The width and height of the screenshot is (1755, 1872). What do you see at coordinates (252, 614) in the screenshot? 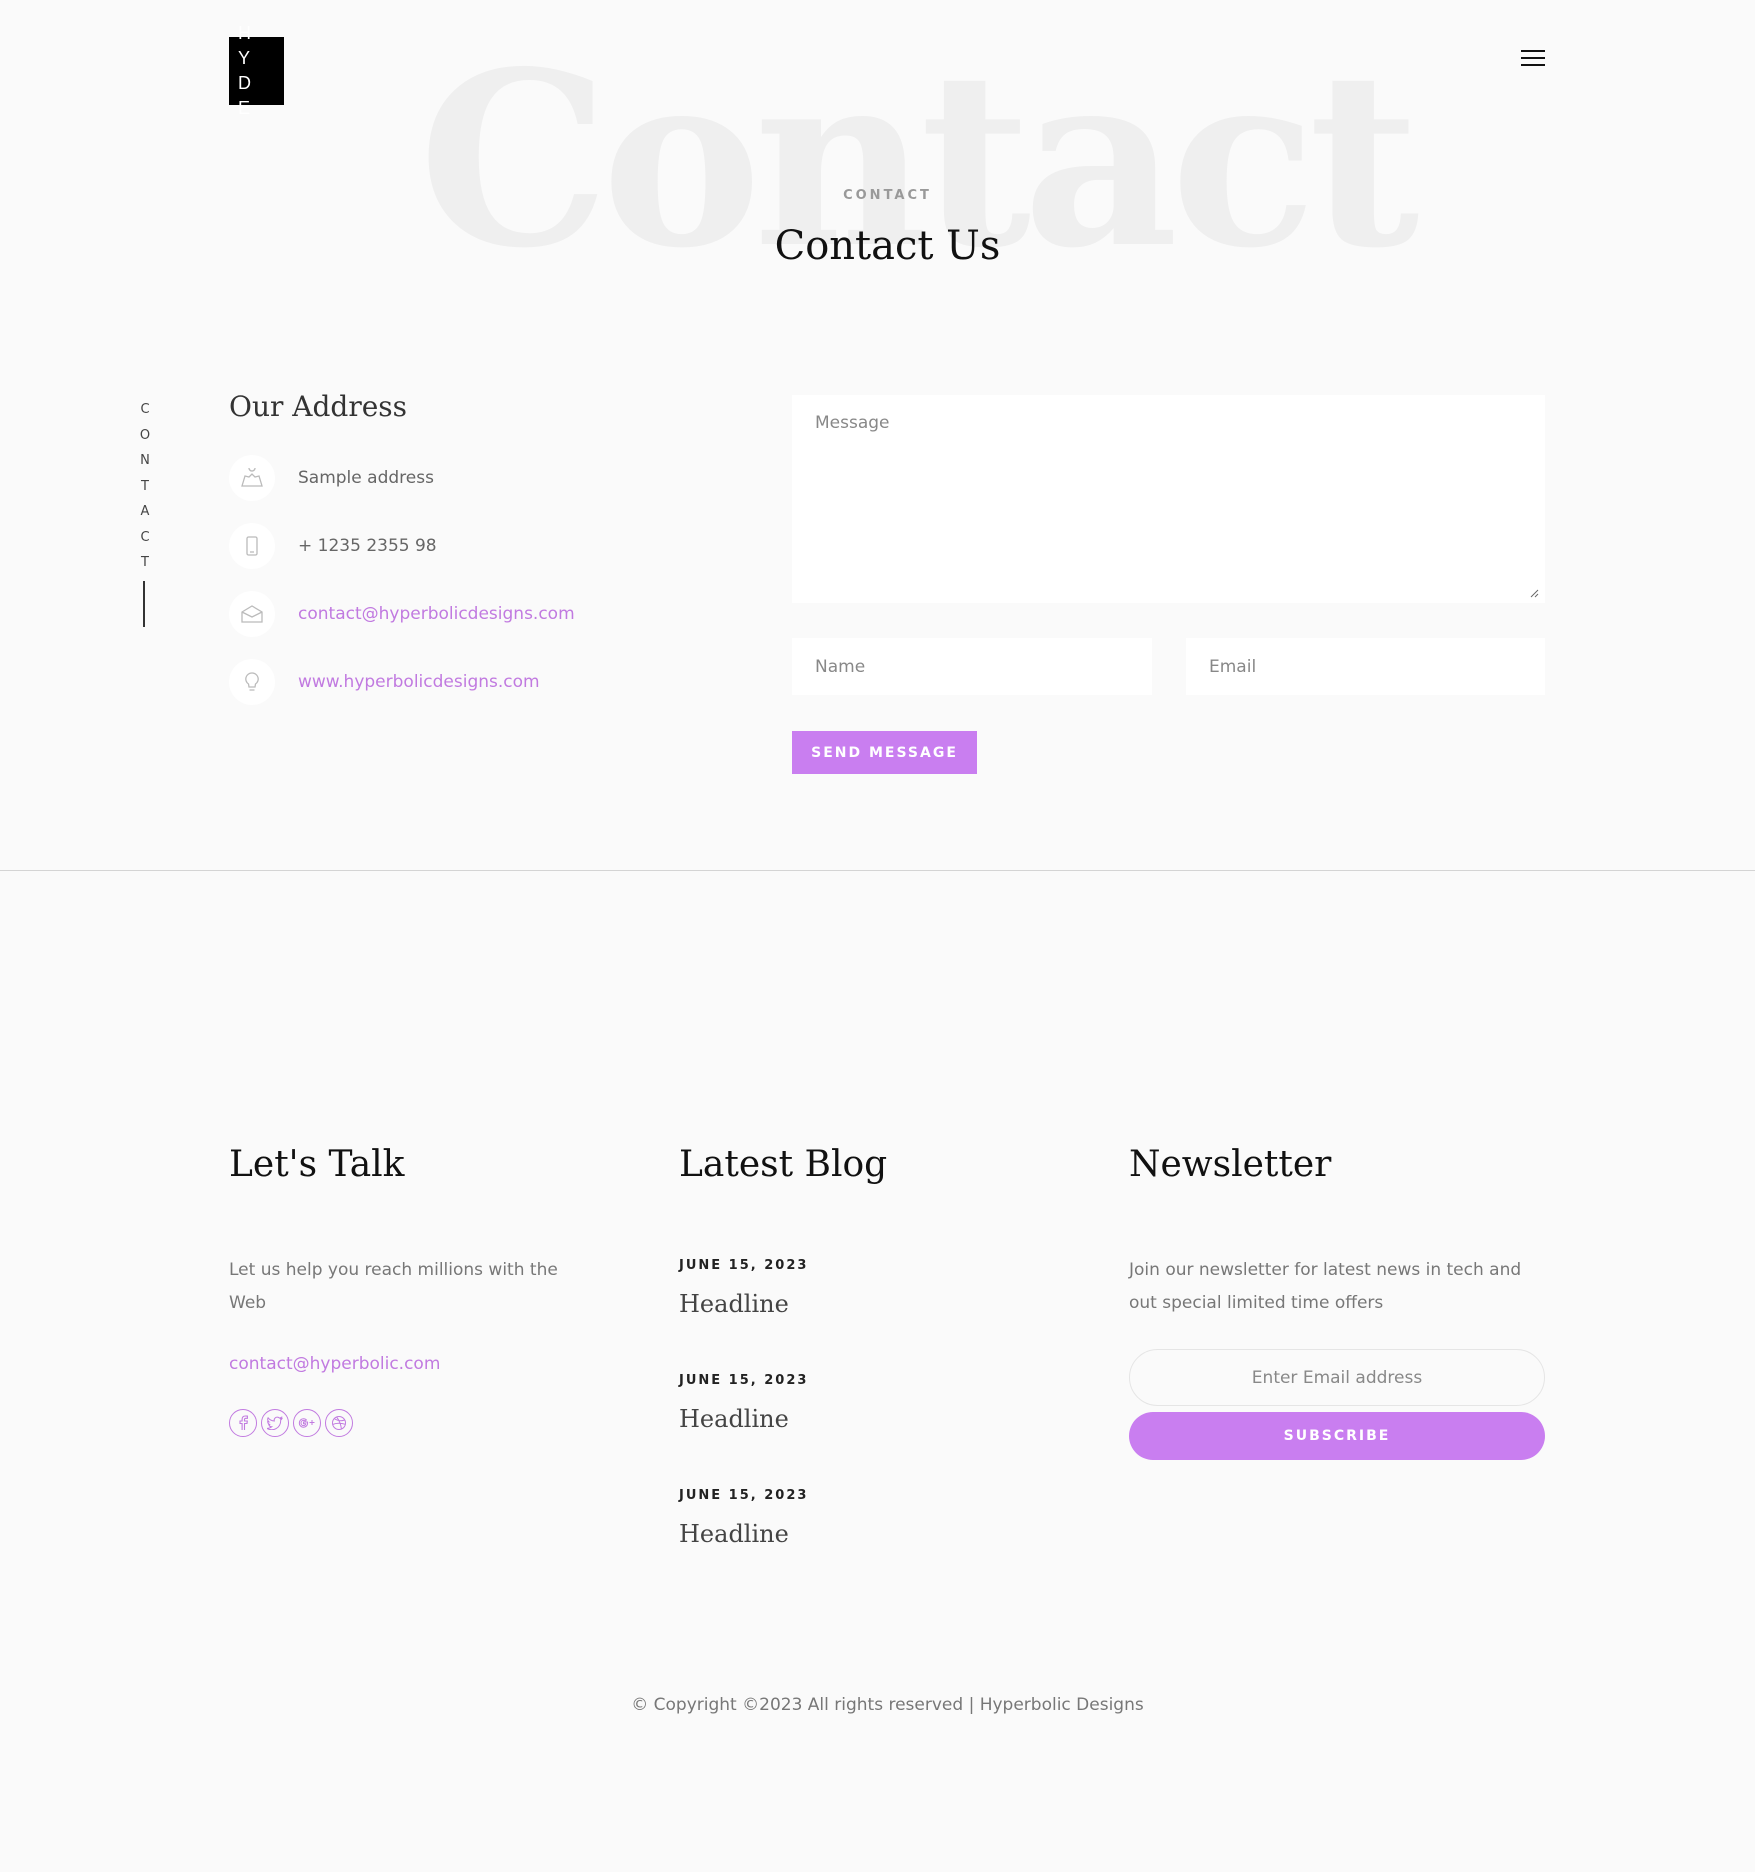
I see `envelope-icon` at bounding box center [252, 614].